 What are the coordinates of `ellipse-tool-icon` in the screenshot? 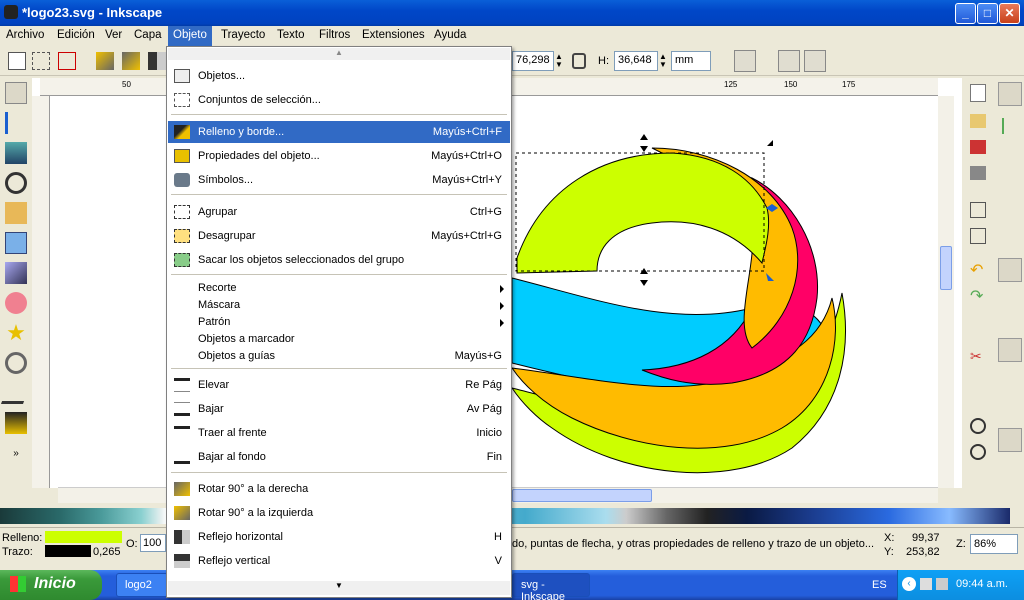 It's located at (16, 303).